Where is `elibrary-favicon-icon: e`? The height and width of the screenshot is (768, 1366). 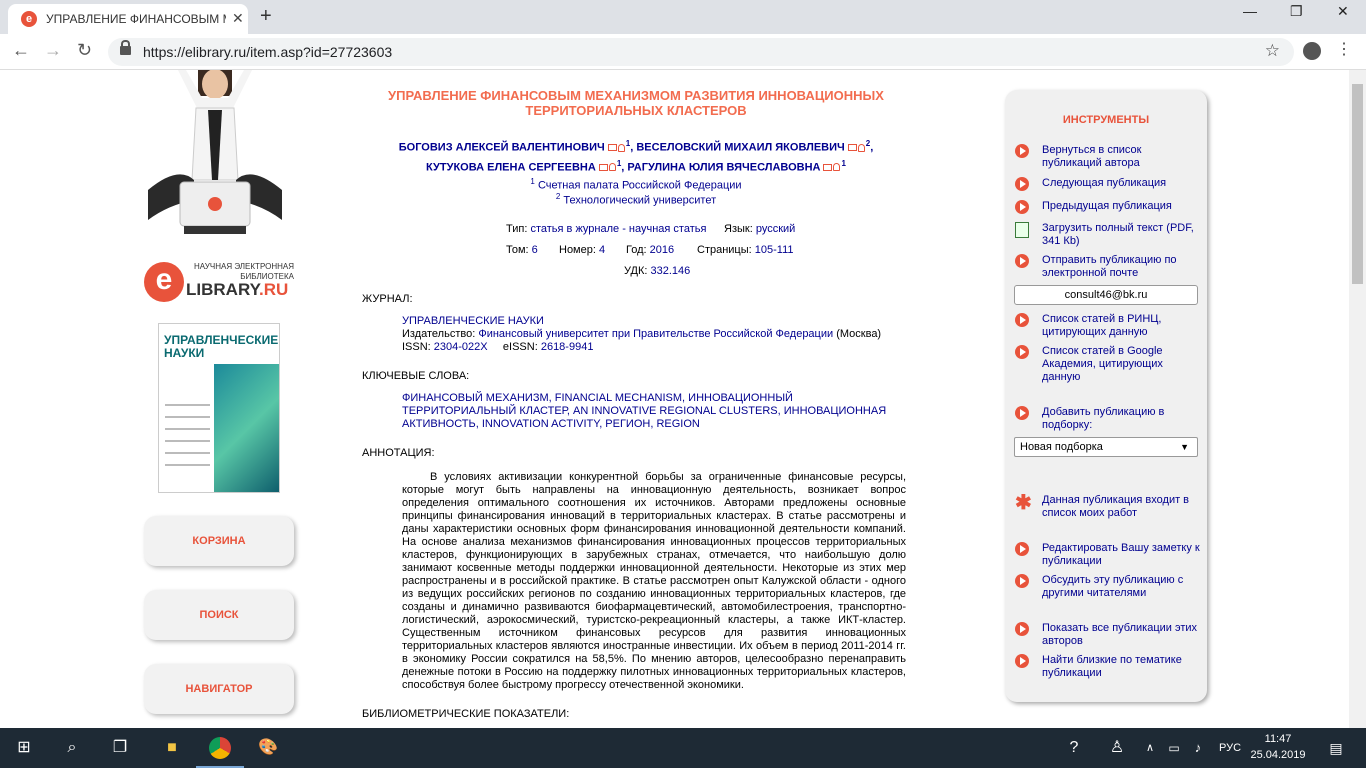 elibrary-favicon-icon: e is located at coordinates (29, 19).